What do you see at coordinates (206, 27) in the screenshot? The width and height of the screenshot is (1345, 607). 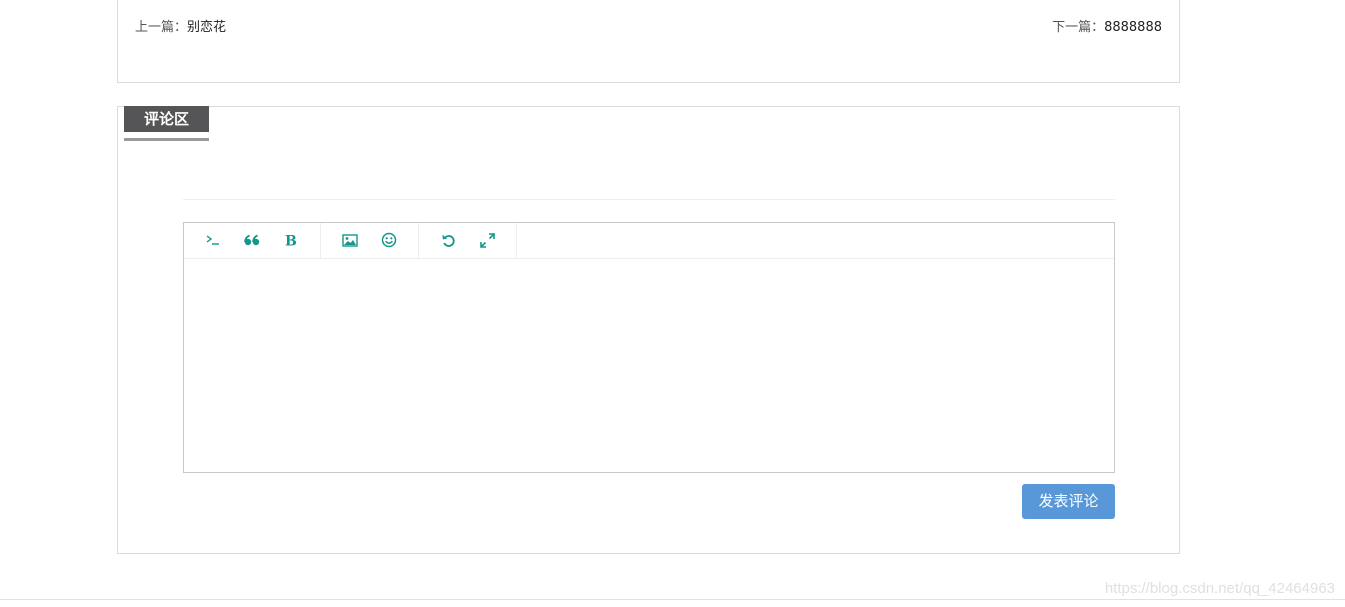 I see `prev-article-link: 别恋花` at bounding box center [206, 27].